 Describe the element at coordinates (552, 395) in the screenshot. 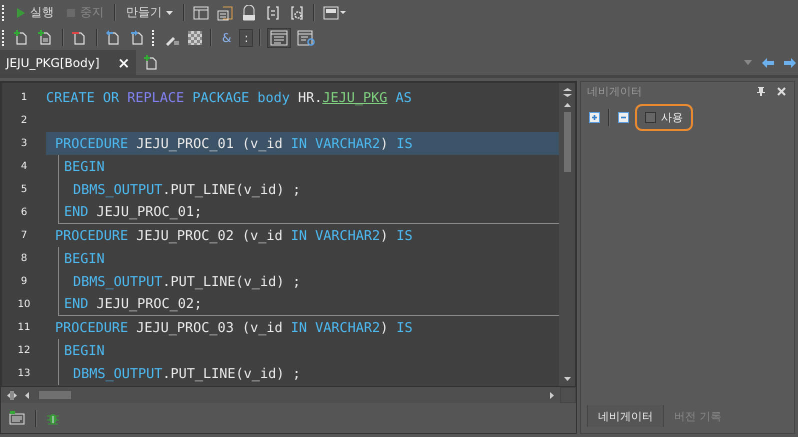

I see `scroll-right-icon` at that location.